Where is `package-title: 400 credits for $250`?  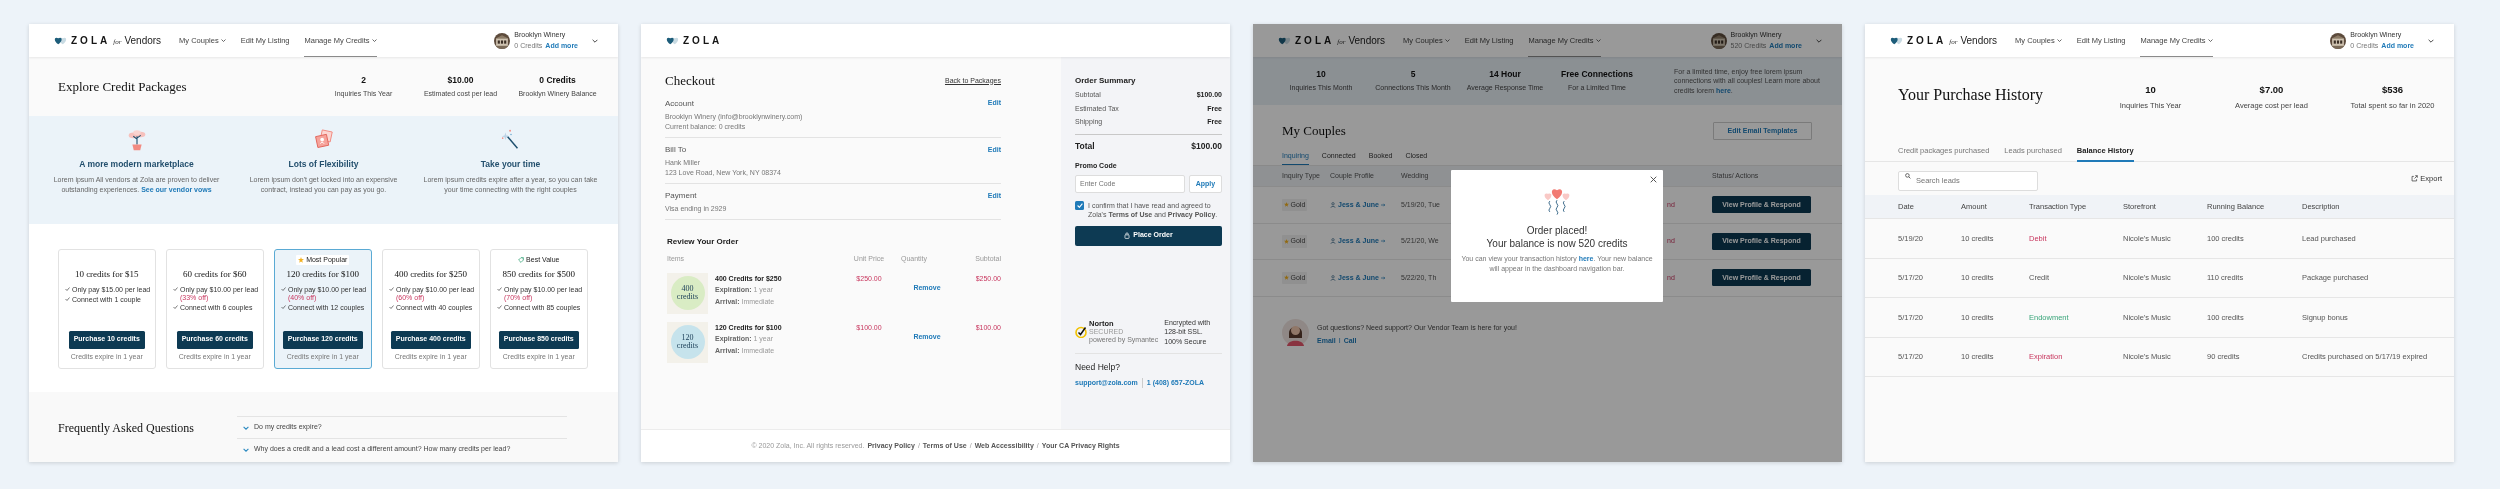
package-title: 400 credits for $250 is located at coordinates (431, 274).